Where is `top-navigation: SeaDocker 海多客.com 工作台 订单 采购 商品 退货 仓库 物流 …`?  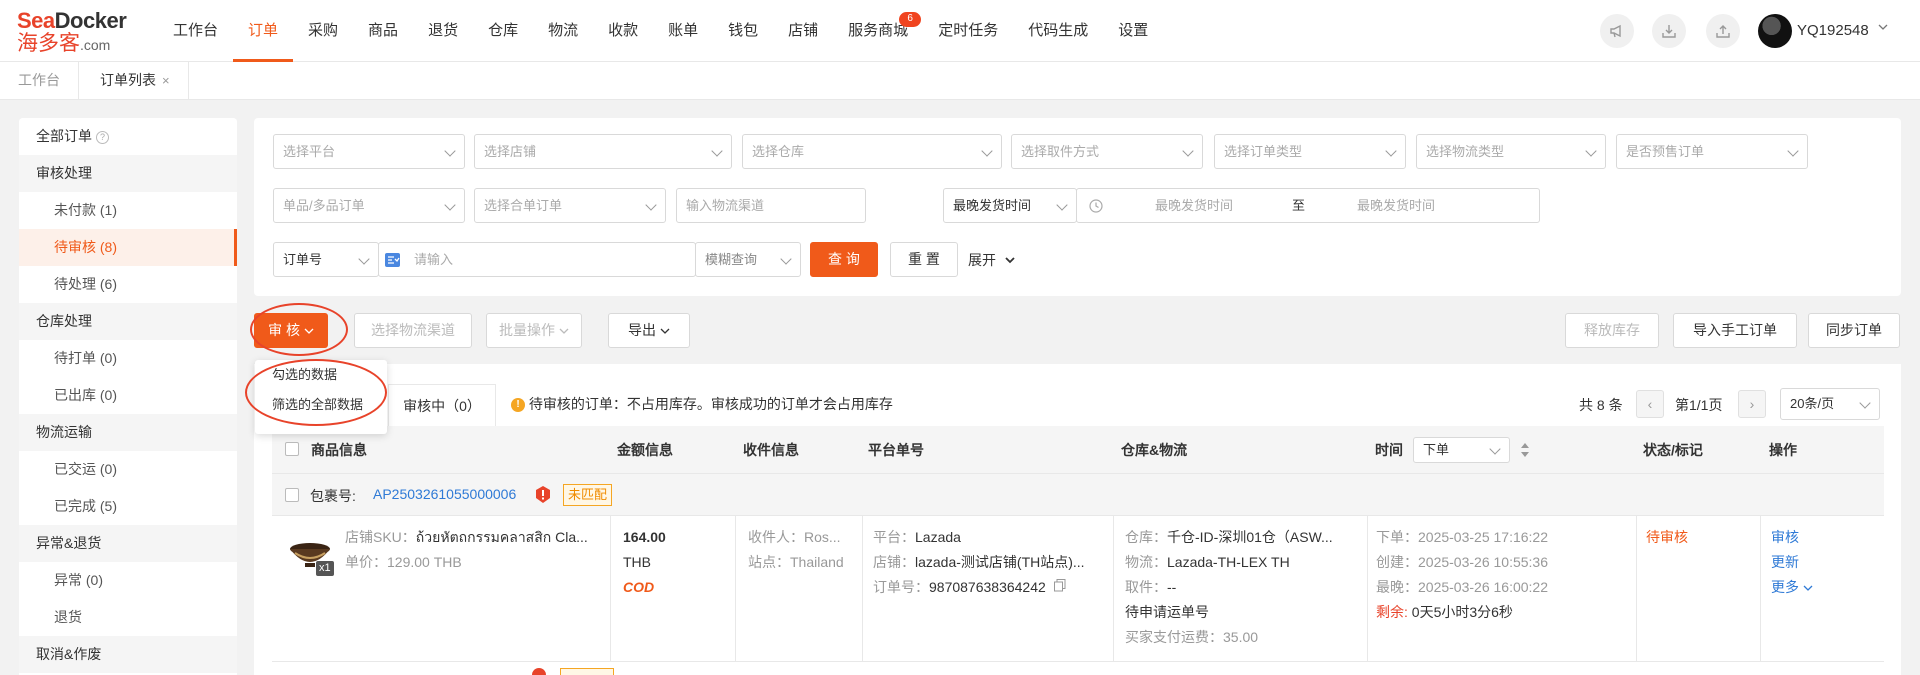 top-navigation: SeaDocker 海多客.com 工作台 订单 采购 商品 退货 仓库 物流 … is located at coordinates (960, 31).